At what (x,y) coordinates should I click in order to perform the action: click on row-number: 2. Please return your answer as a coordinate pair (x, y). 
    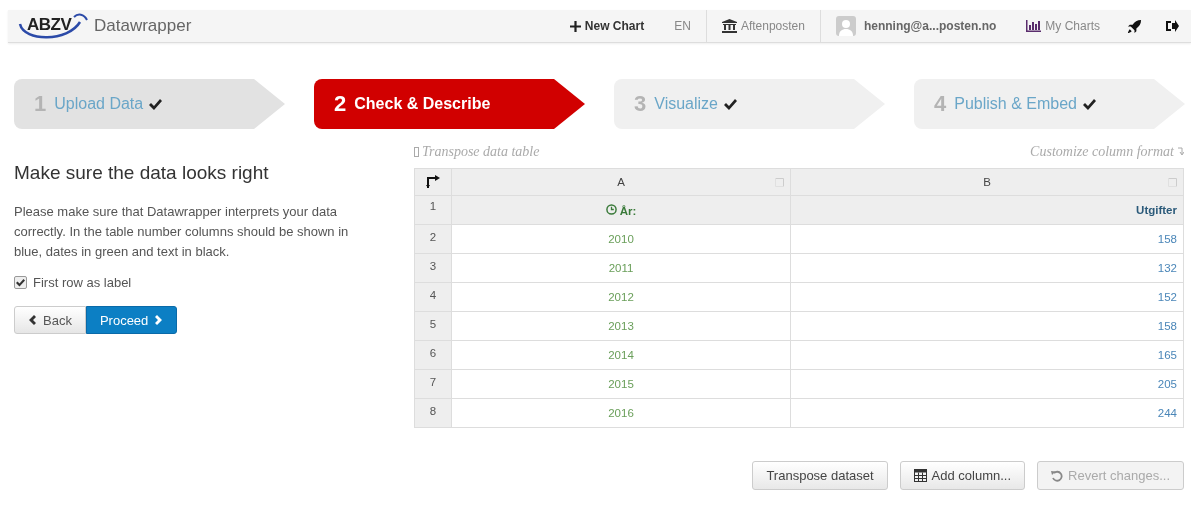
    Looking at the image, I should click on (433, 237).